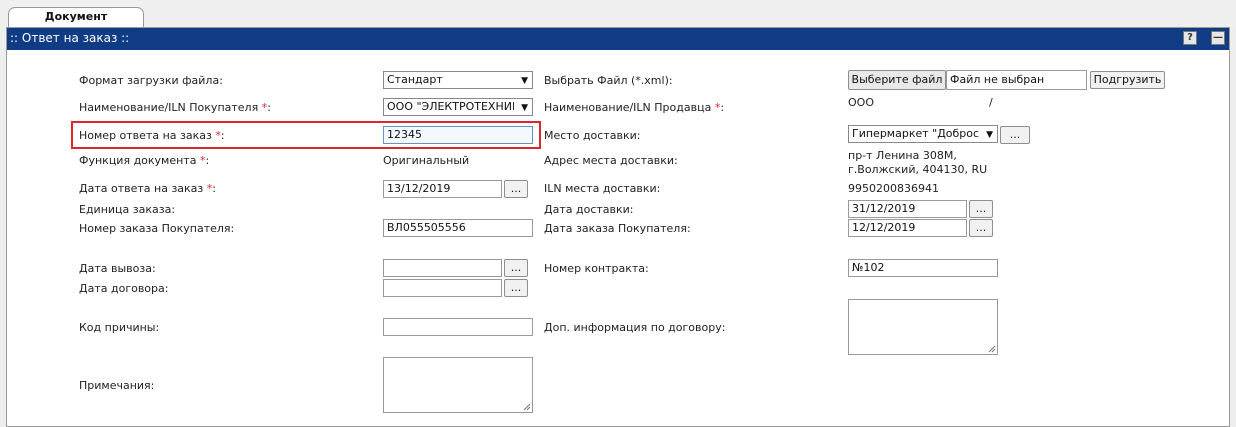  What do you see at coordinates (147, 188) in the screenshot?
I see `response-date-label: Дата ответа на заказ *:` at bounding box center [147, 188].